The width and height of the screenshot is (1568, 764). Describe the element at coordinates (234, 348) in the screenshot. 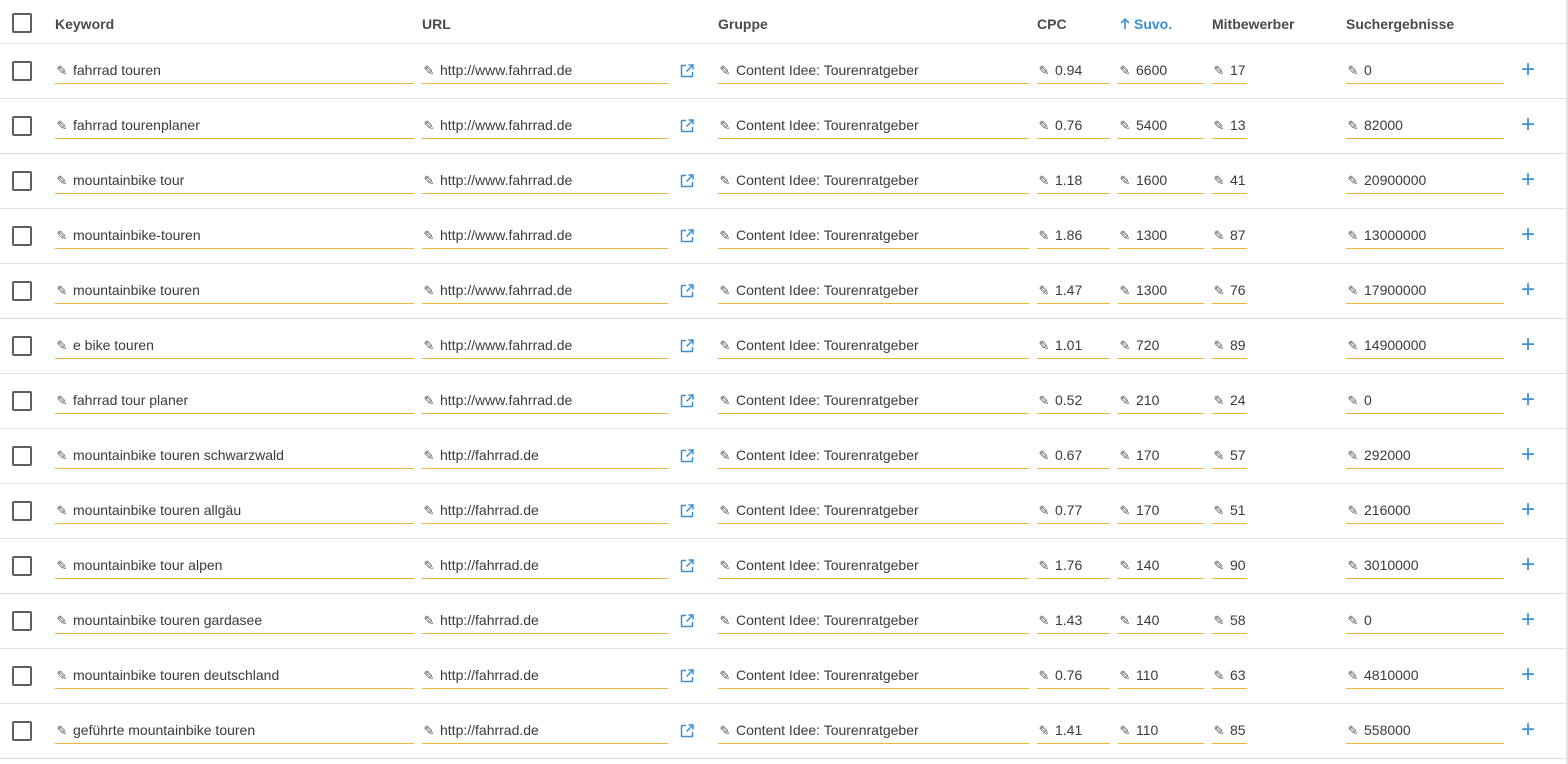

I see `keyword-field: ✎ e bike touren` at that location.